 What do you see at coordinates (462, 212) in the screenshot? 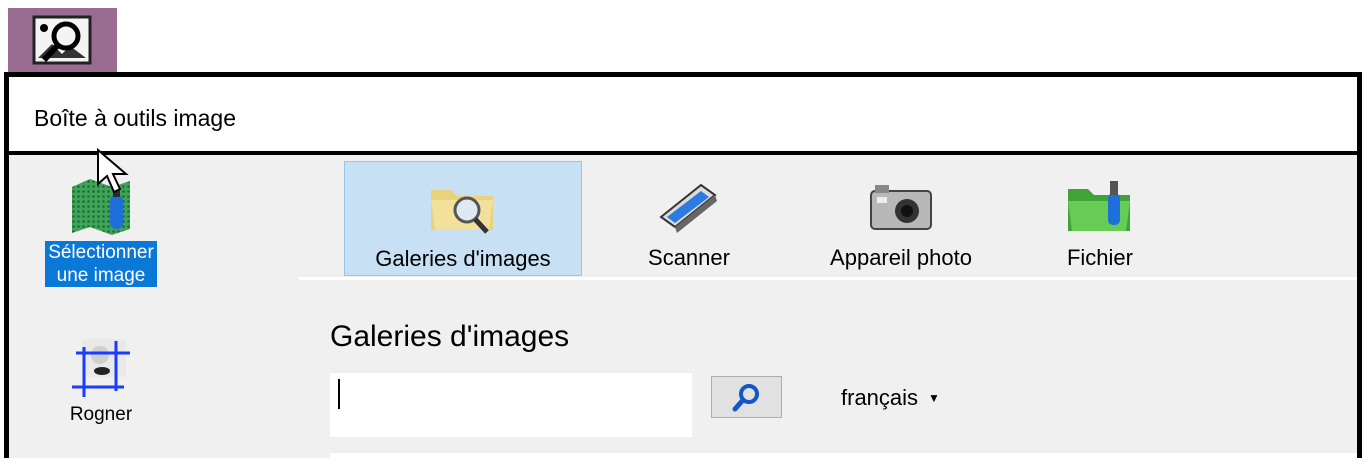
I see `folder-search-icon` at bounding box center [462, 212].